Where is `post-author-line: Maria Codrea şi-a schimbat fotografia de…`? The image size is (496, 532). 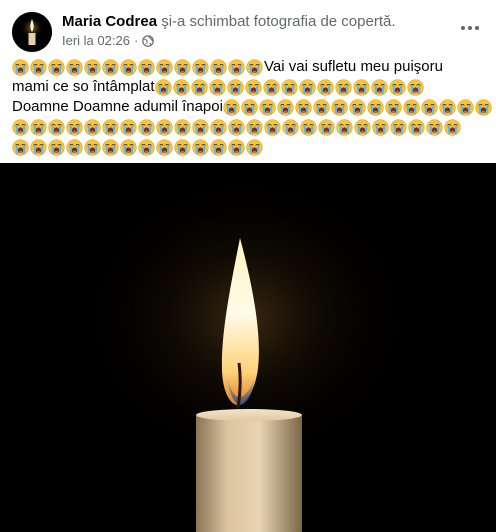
post-author-line: Maria Codrea şi-a schimbat fotografia de… is located at coordinates (229, 22).